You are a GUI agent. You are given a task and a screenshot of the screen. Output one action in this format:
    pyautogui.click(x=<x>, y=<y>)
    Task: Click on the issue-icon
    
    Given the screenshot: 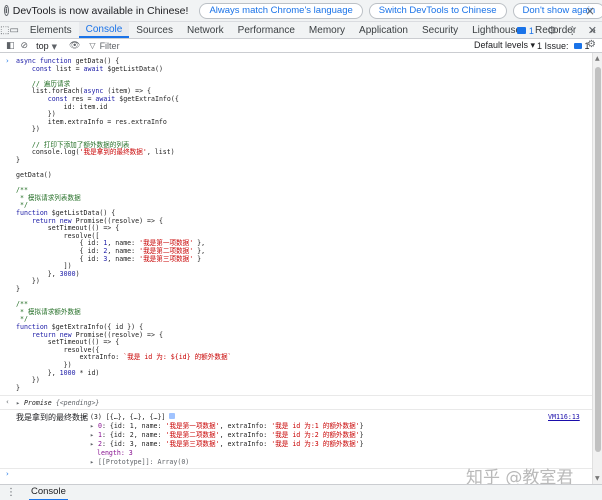 What is the action you would take?
    pyautogui.click(x=577, y=45)
    